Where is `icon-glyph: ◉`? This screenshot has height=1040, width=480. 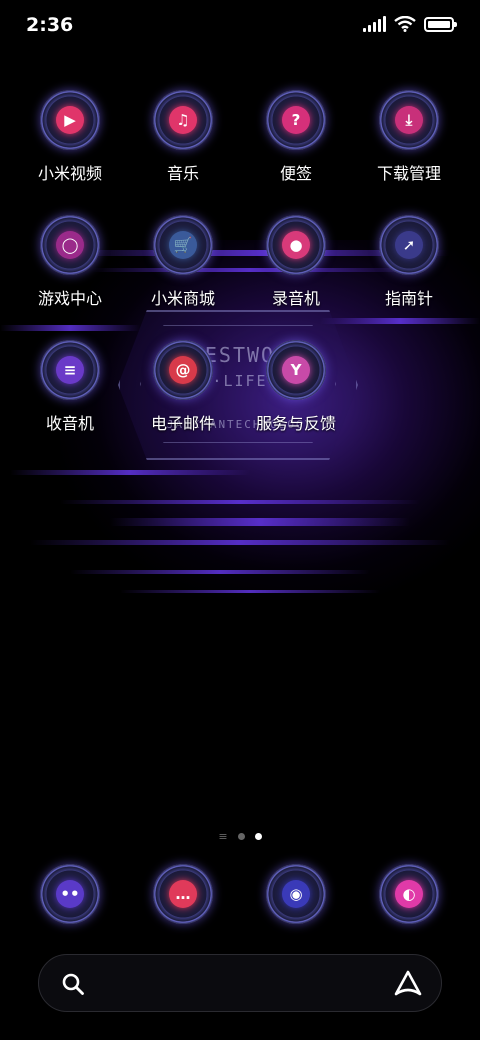
icon-glyph: ◉ is located at coordinates (296, 894).